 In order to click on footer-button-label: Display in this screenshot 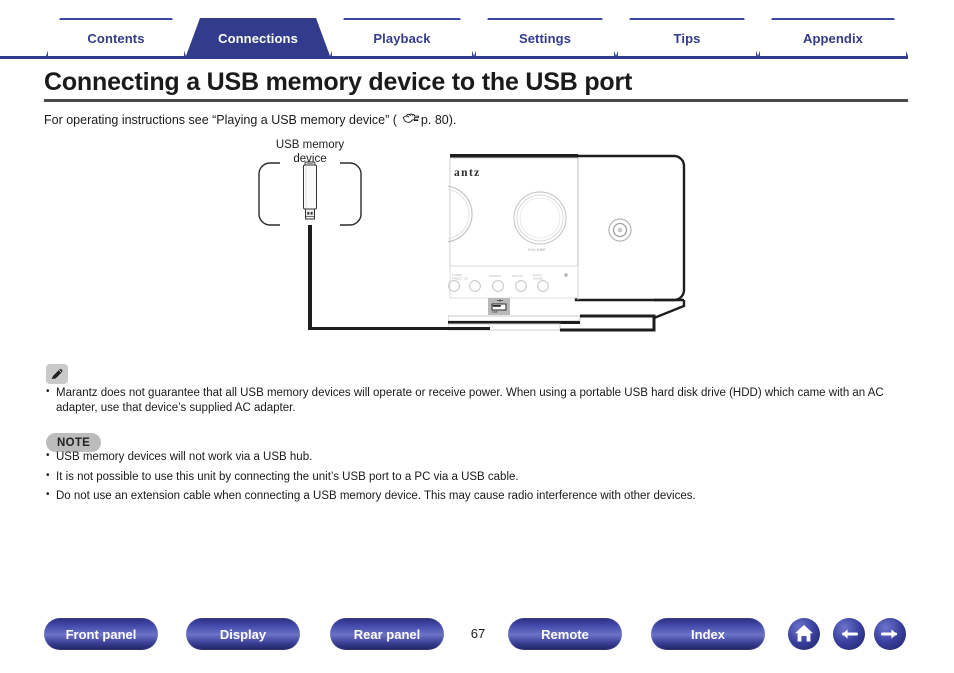, I will do `click(243, 634)`.